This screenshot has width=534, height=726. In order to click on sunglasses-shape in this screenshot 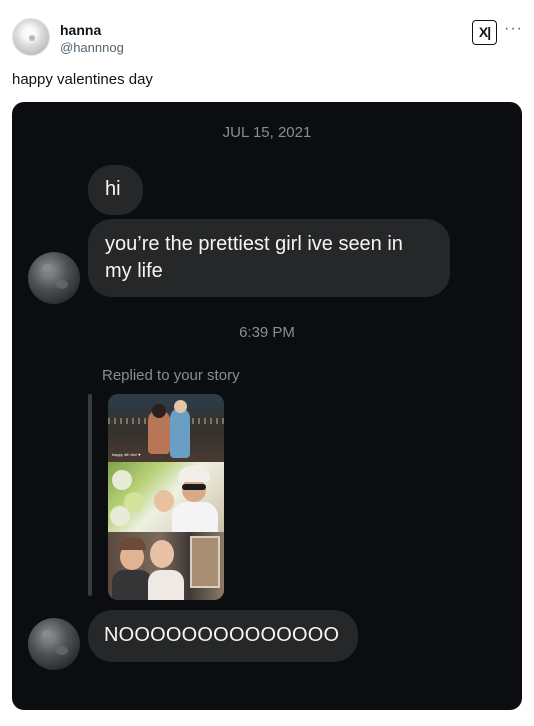, I will do `click(194, 487)`.